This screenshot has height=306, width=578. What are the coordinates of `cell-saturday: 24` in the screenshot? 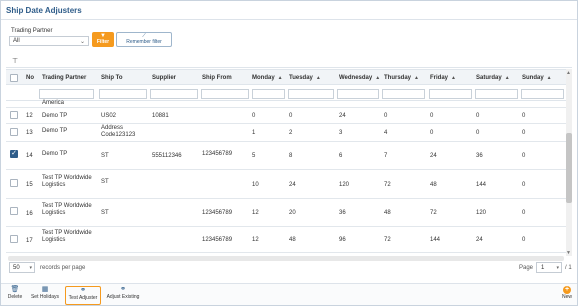 It's located at (479, 240).